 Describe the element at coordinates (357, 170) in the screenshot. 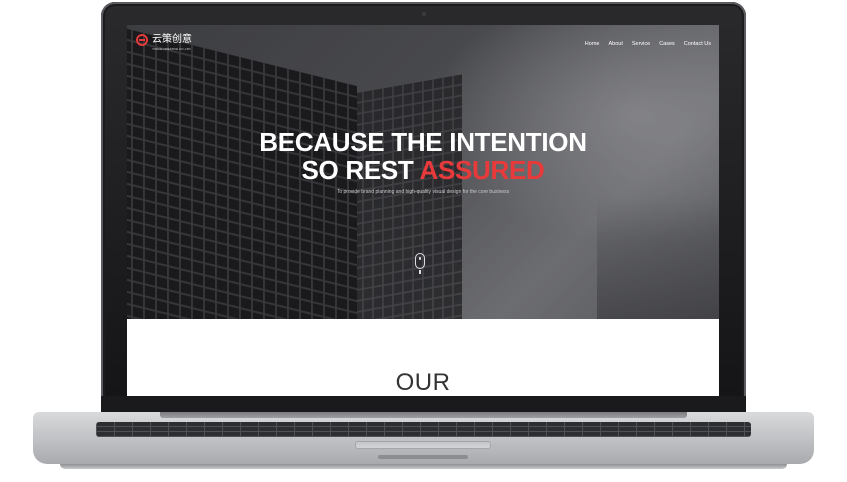

I see `hero-headline-prefix: SO REST` at that location.